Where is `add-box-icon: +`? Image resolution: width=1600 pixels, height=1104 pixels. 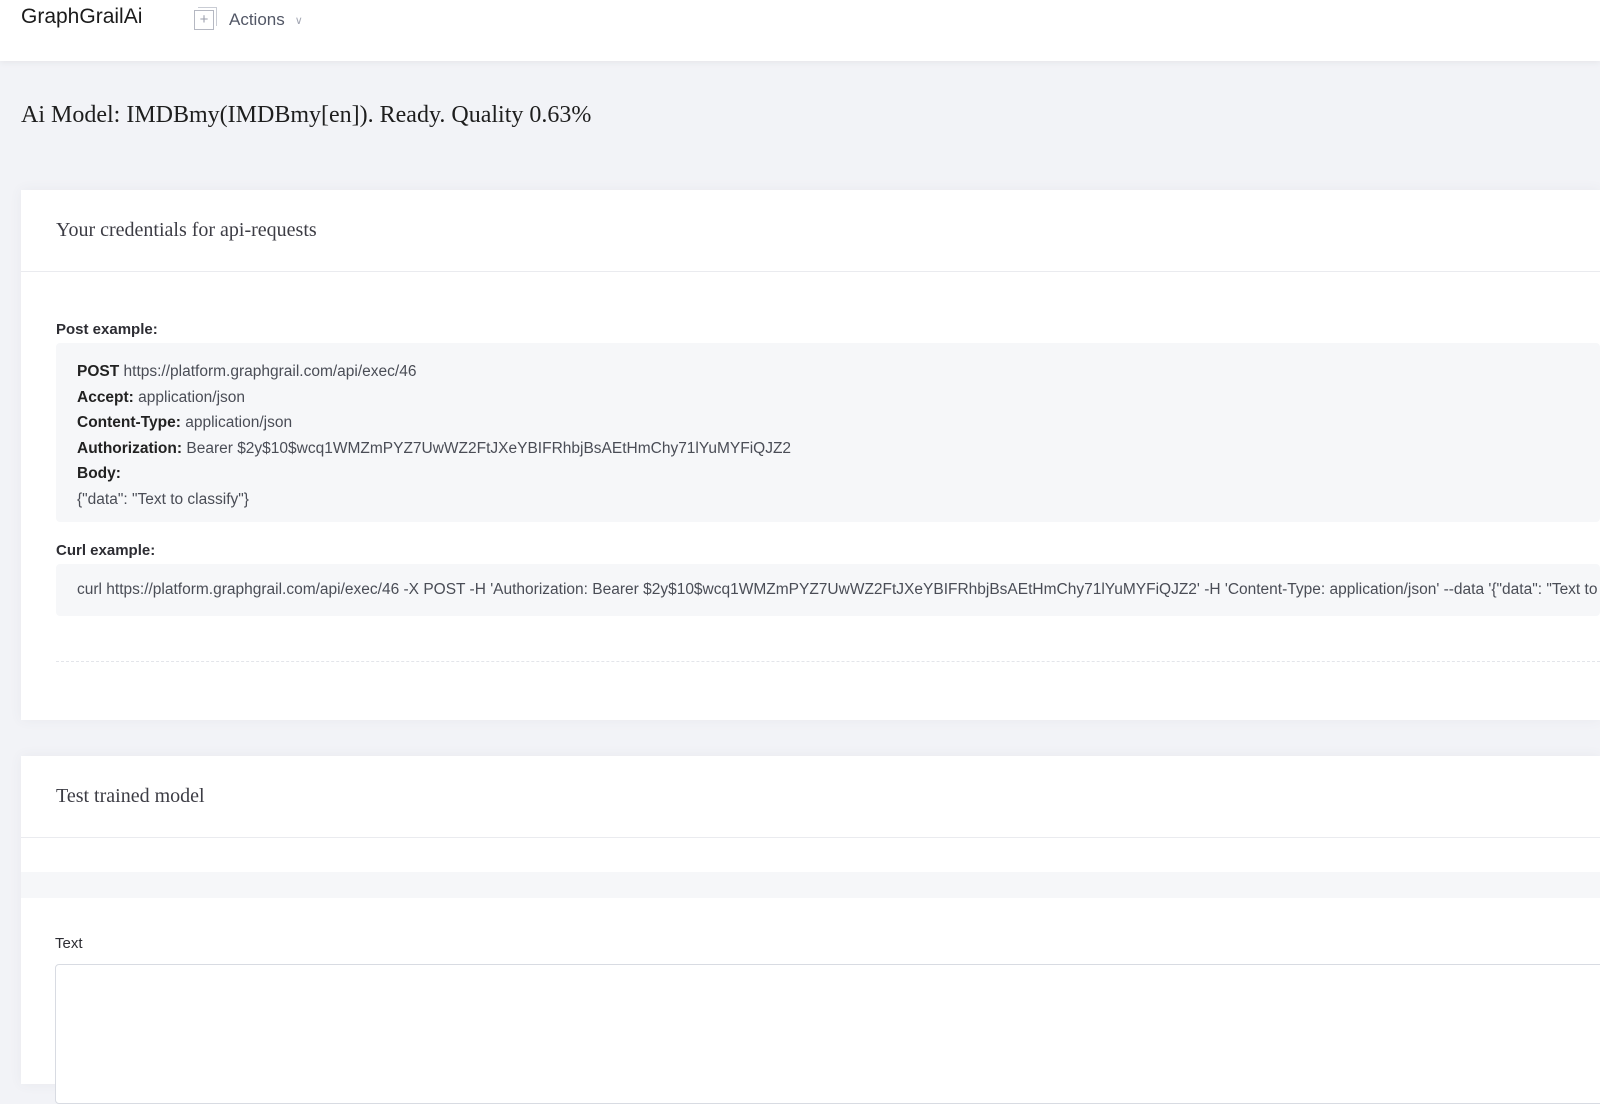
add-box-icon: + is located at coordinates (205, 18).